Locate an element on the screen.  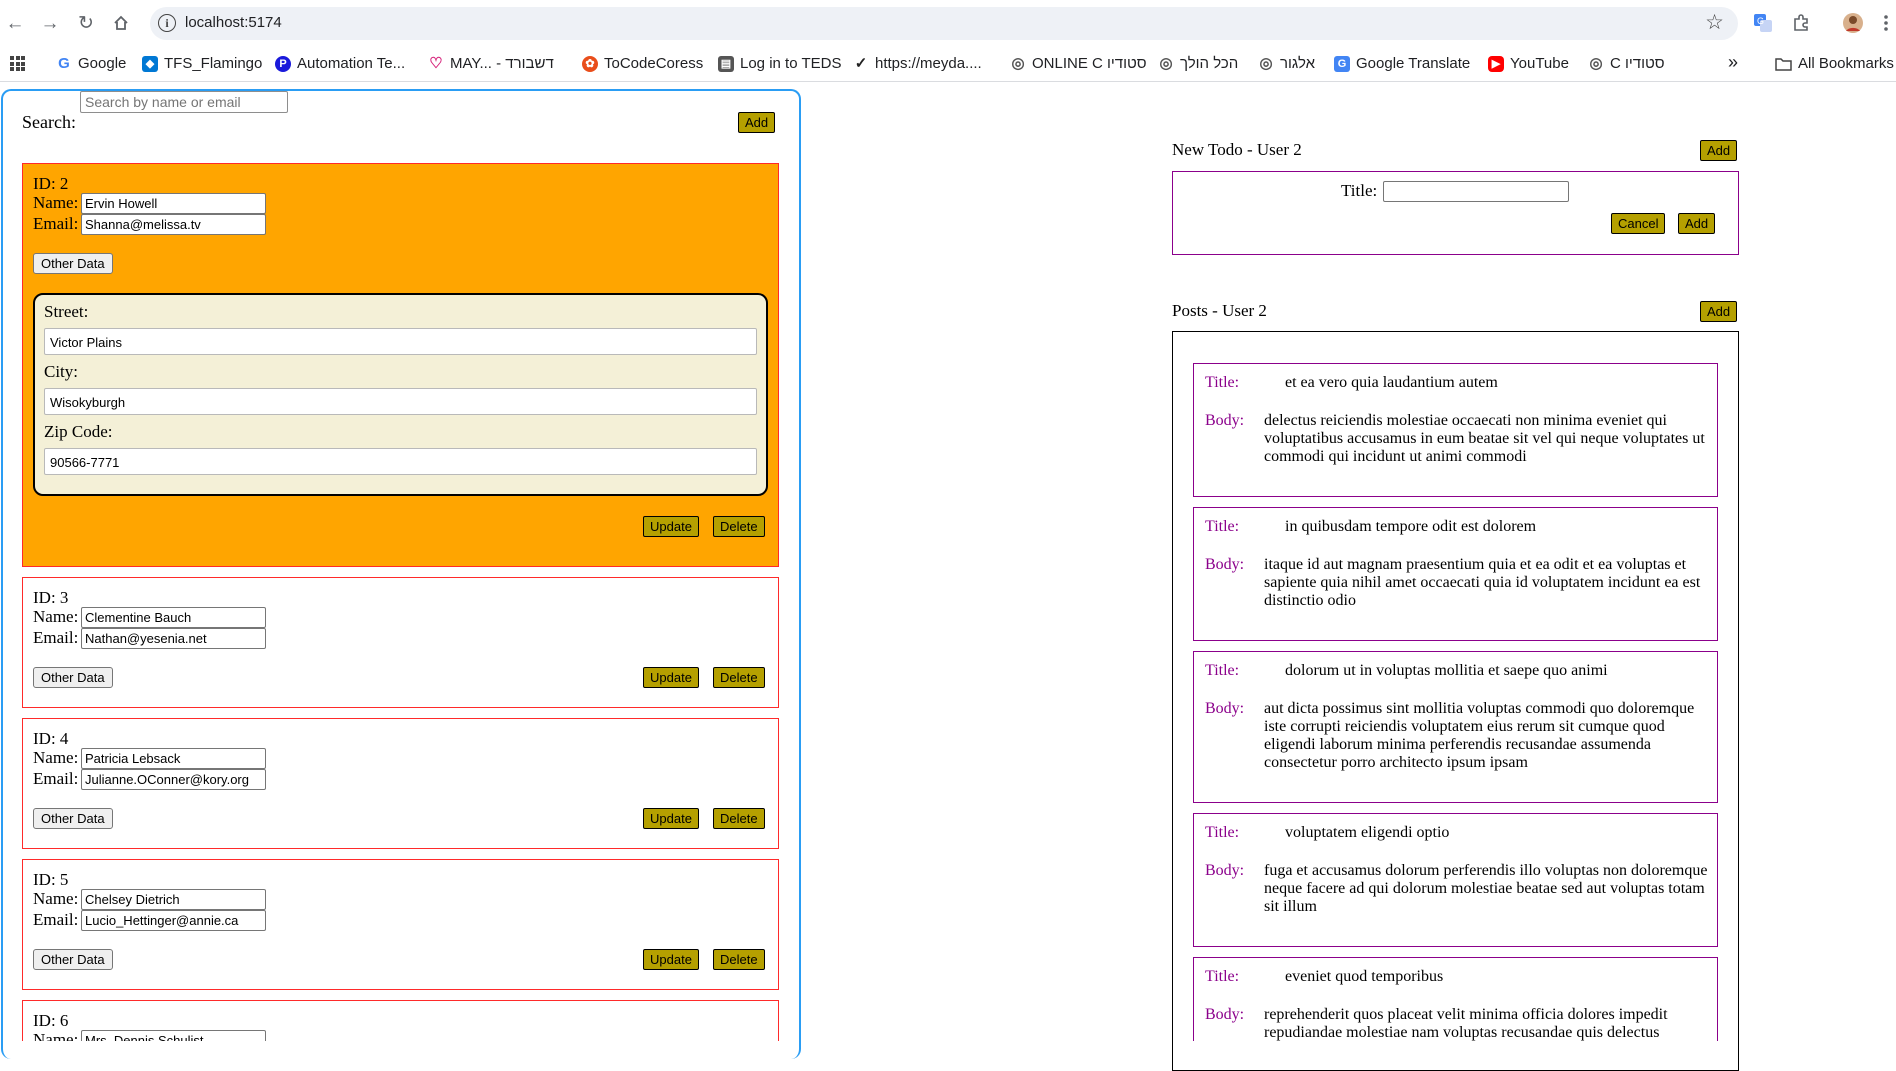
translate-extension-icon: G is located at coordinates (1763, 23).